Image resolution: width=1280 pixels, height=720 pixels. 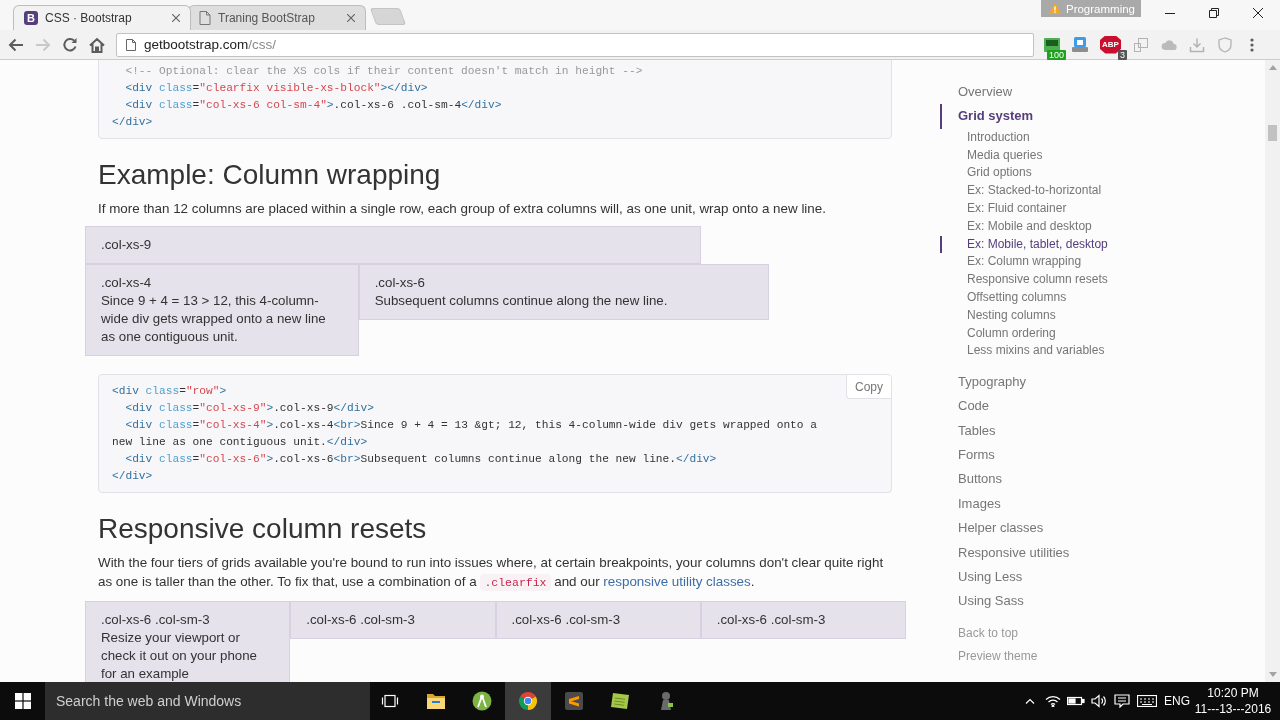 I want to click on address-bar: getbootstrap.com/css/, so click(x=575, y=44).